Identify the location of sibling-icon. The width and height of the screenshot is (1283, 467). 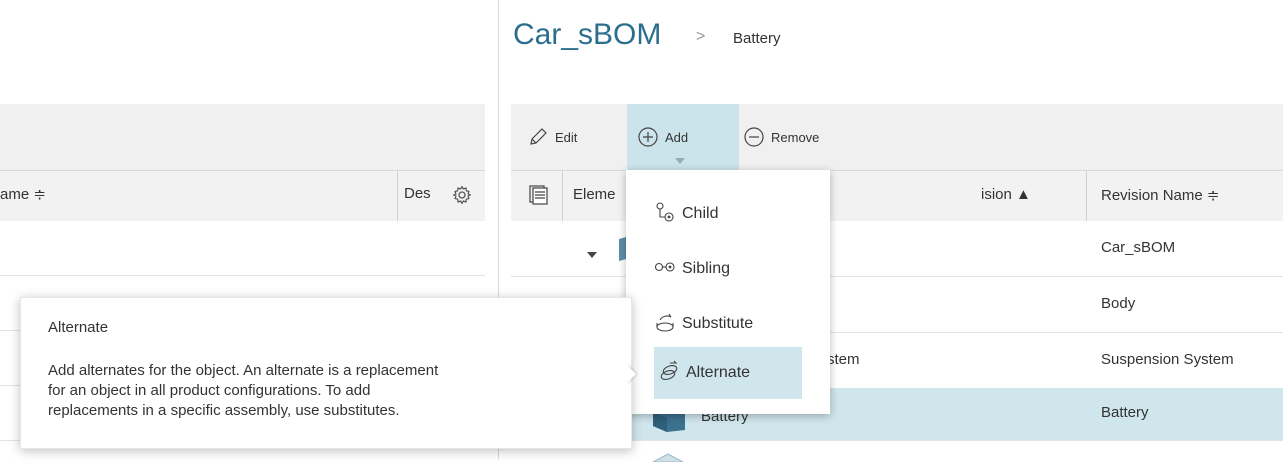
(665, 269).